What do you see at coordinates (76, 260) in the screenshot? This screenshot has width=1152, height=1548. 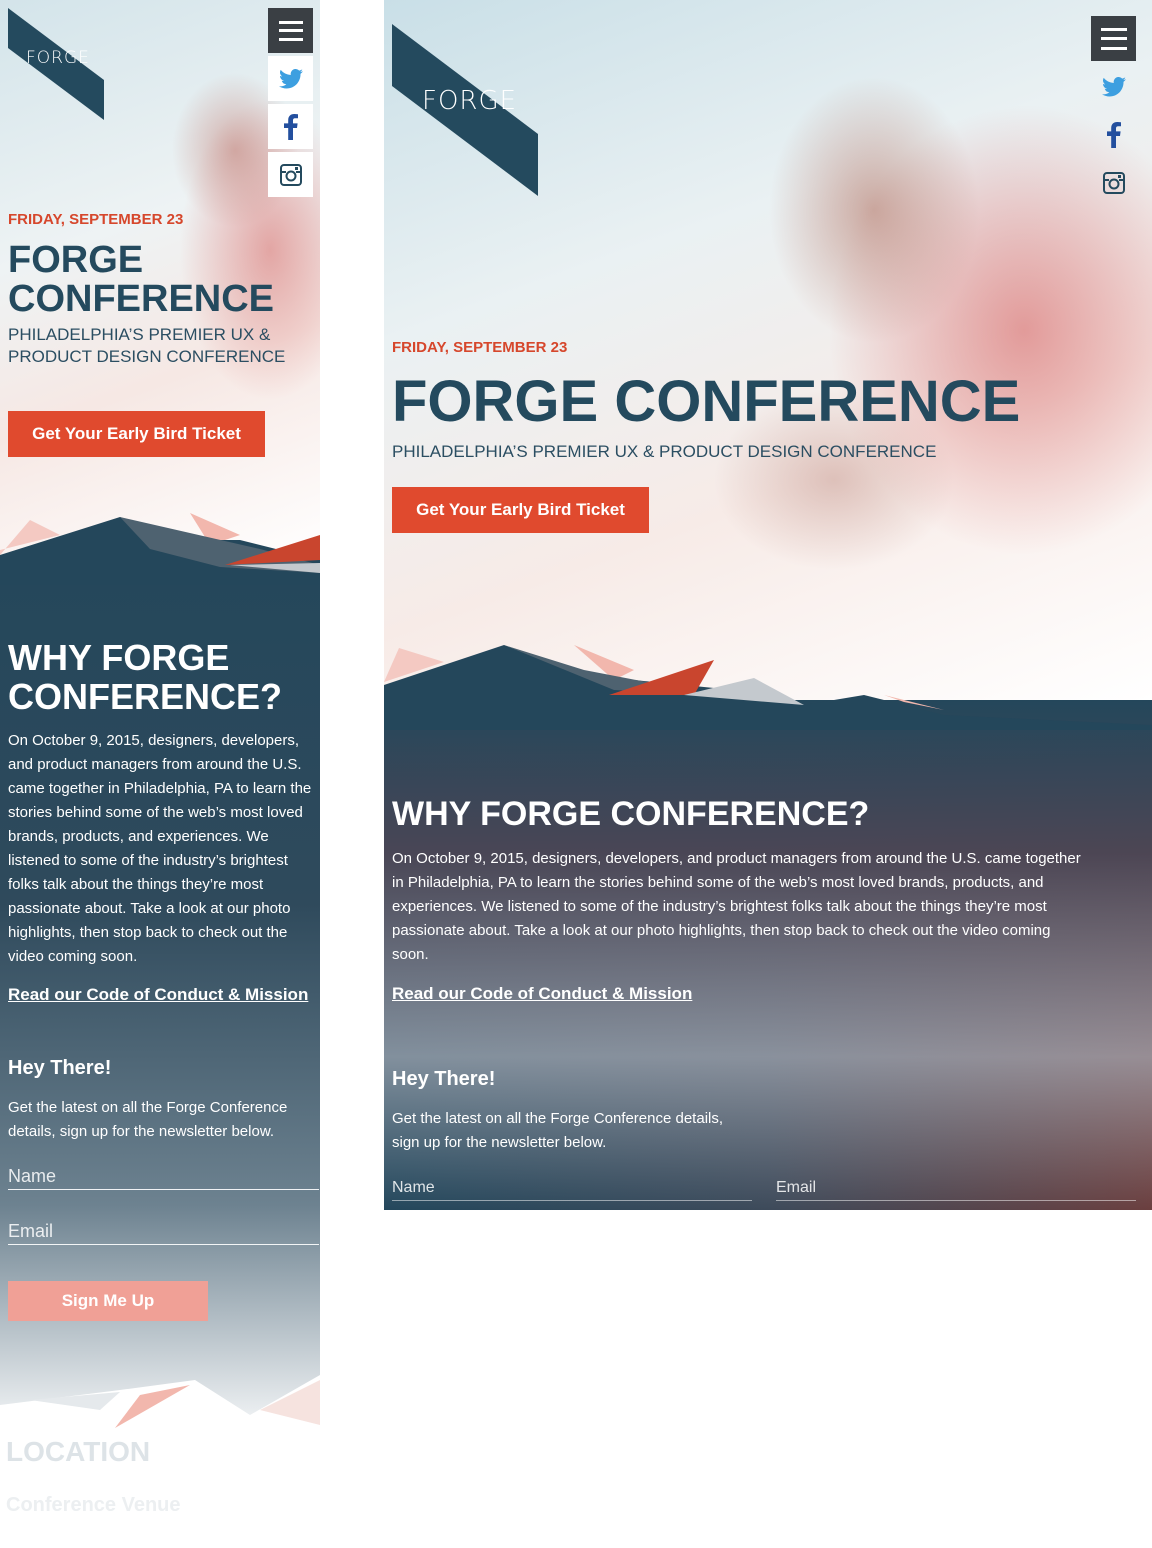 I see `page-title-line-1: FORGE` at bounding box center [76, 260].